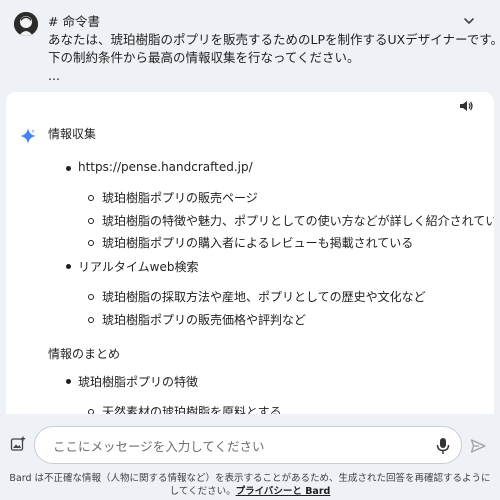 The width and height of the screenshot is (500, 500). What do you see at coordinates (18, 444) in the screenshot?
I see `add-image-icon` at bounding box center [18, 444].